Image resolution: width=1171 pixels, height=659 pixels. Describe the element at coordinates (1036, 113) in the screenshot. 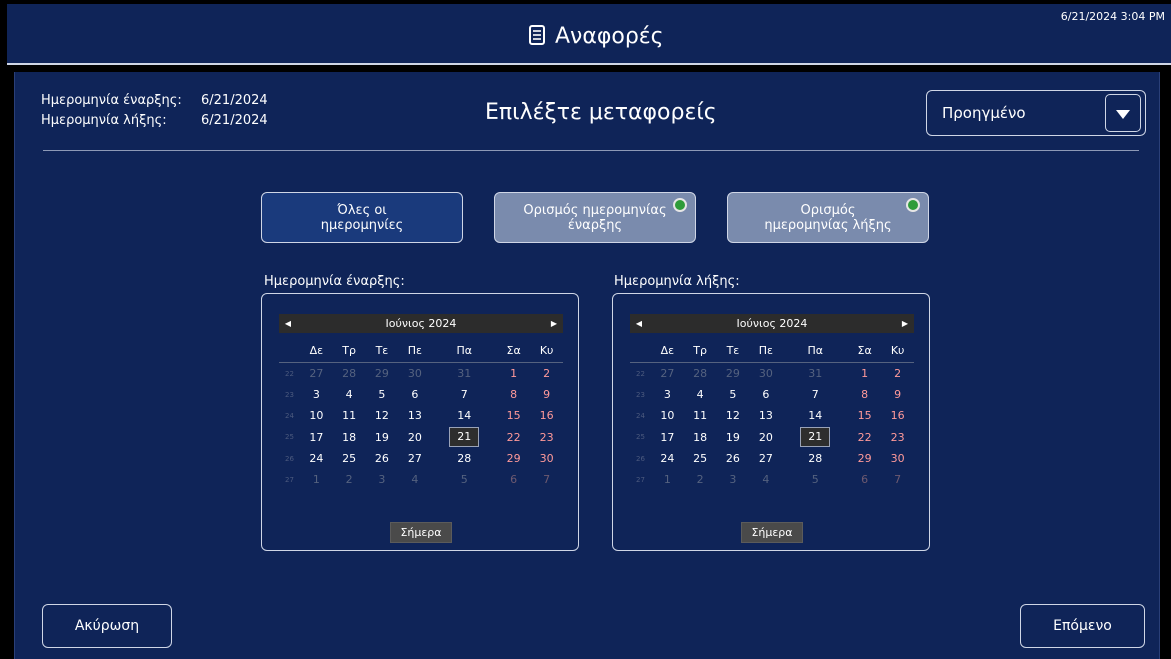

I see `mode-dropdown: Προηγμένο` at that location.